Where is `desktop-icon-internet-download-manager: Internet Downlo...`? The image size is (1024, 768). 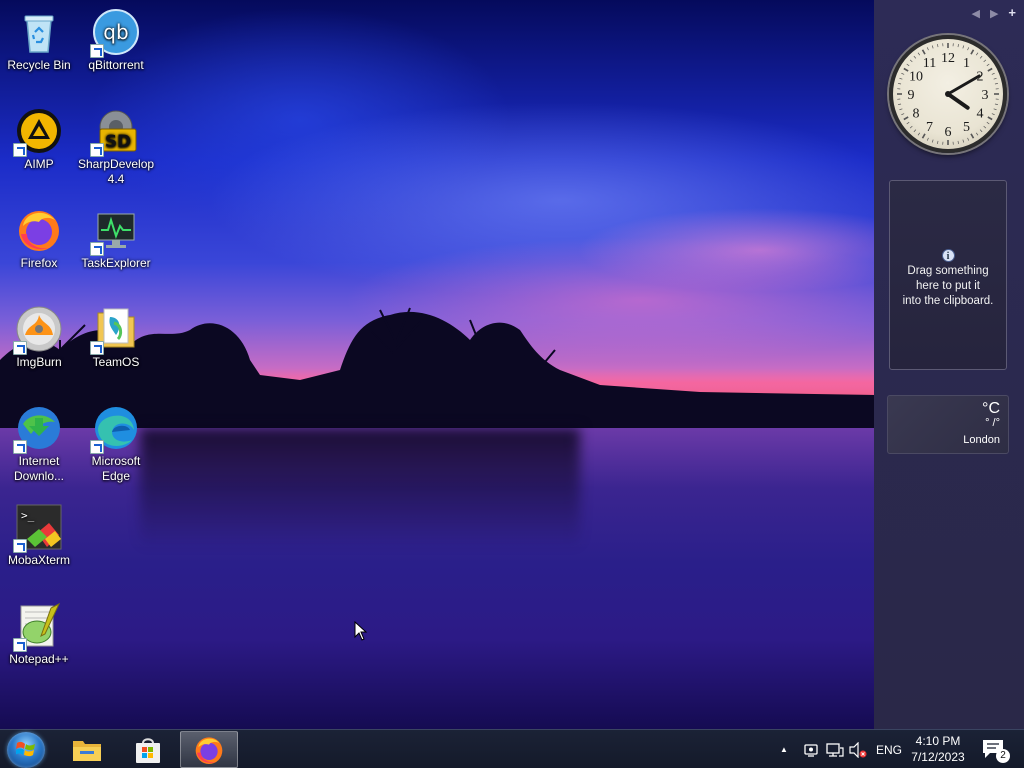
desktop-icon-internet-download-manager: Internet Downlo... is located at coordinates (39, 444).